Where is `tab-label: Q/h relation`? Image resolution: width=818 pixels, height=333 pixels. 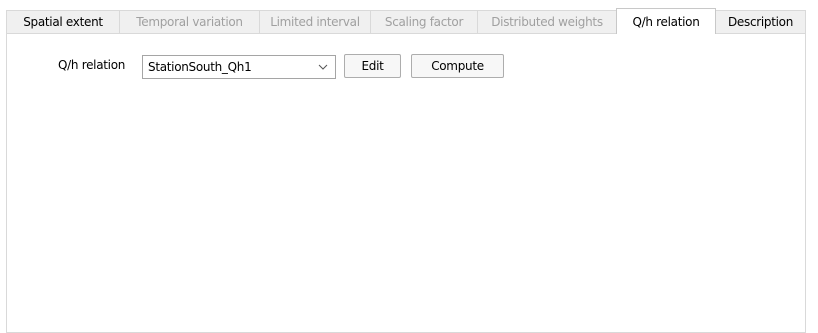 tab-label: Q/h relation is located at coordinates (666, 21).